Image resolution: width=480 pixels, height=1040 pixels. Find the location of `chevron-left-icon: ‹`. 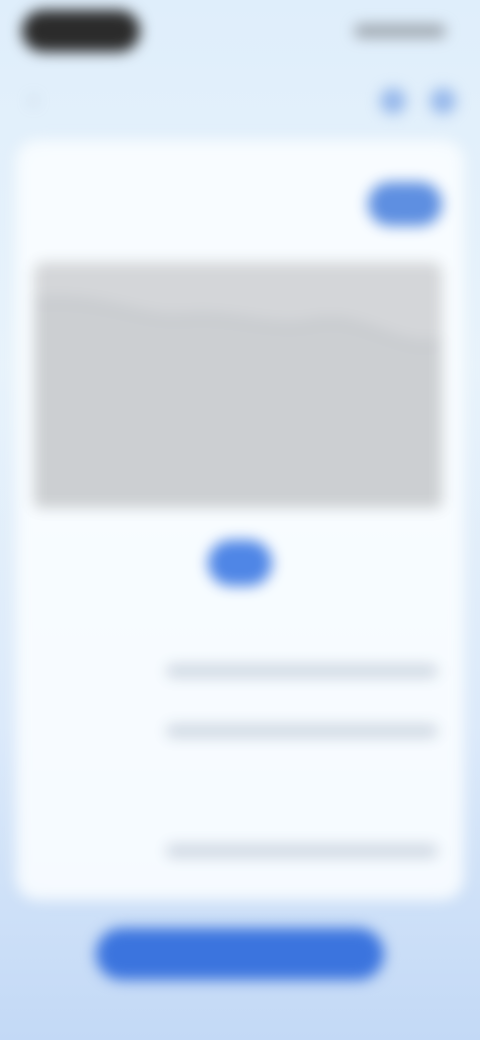

chevron-left-icon: ‹ is located at coordinates (37, 100).